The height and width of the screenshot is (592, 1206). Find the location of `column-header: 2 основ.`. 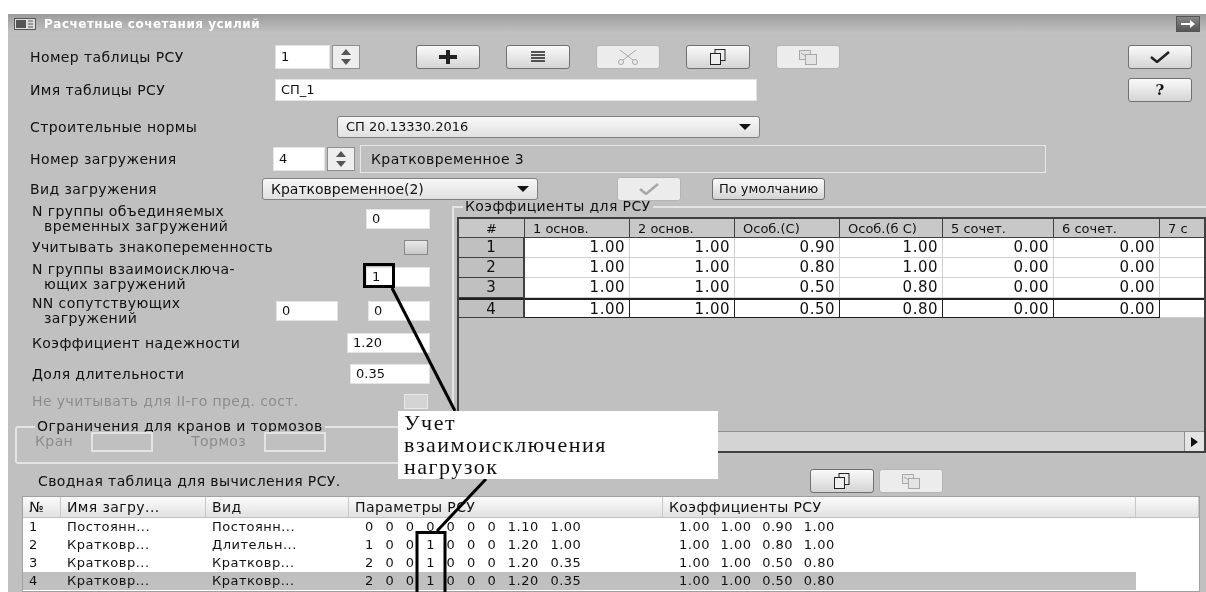

column-header: 2 основ. is located at coordinates (682, 228).